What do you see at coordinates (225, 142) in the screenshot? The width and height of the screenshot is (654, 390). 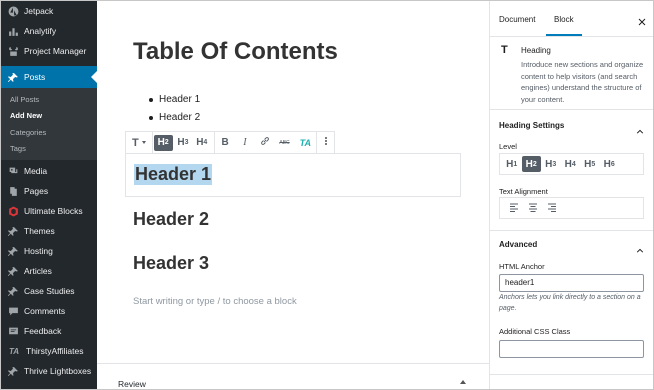 I see `bold-button: B` at bounding box center [225, 142].